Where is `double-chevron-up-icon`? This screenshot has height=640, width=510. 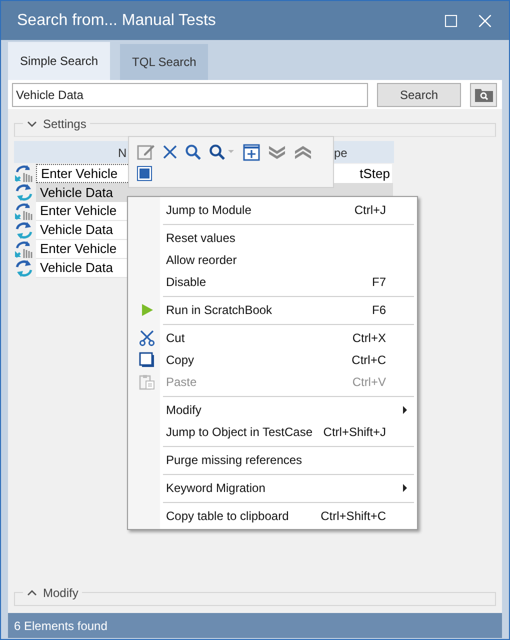 double-chevron-up-icon is located at coordinates (303, 152).